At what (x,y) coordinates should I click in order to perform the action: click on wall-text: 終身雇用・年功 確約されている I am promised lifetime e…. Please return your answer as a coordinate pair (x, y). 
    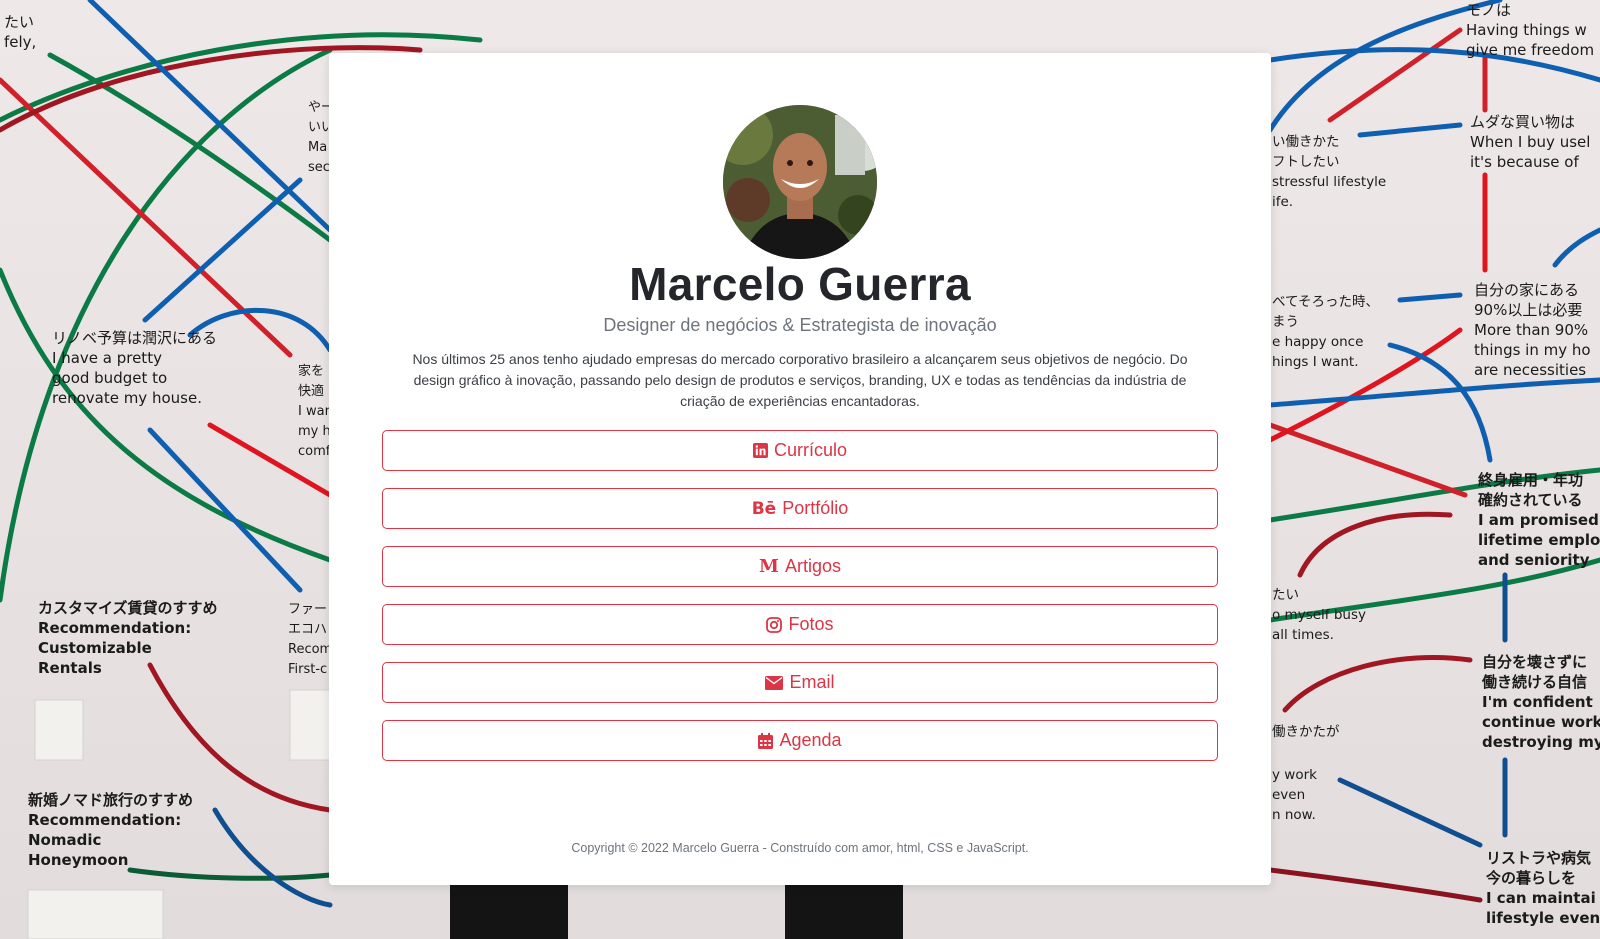
    Looking at the image, I should click on (1539, 520).